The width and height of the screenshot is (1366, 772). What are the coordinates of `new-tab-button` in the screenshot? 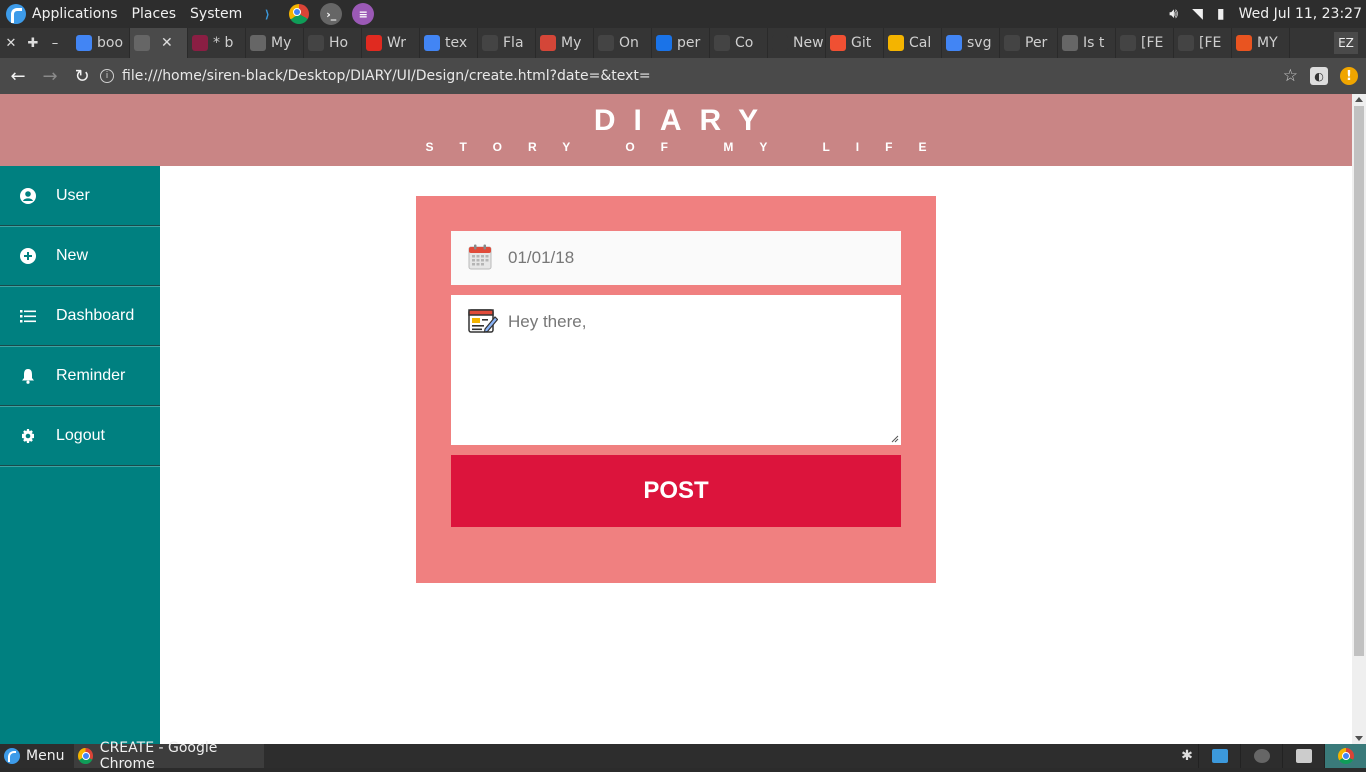 It's located at (1310, 43).